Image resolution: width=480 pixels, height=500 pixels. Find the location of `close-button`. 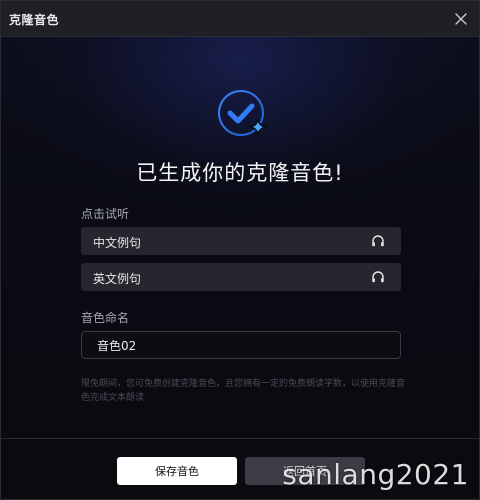

close-button is located at coordinates (461, 19).